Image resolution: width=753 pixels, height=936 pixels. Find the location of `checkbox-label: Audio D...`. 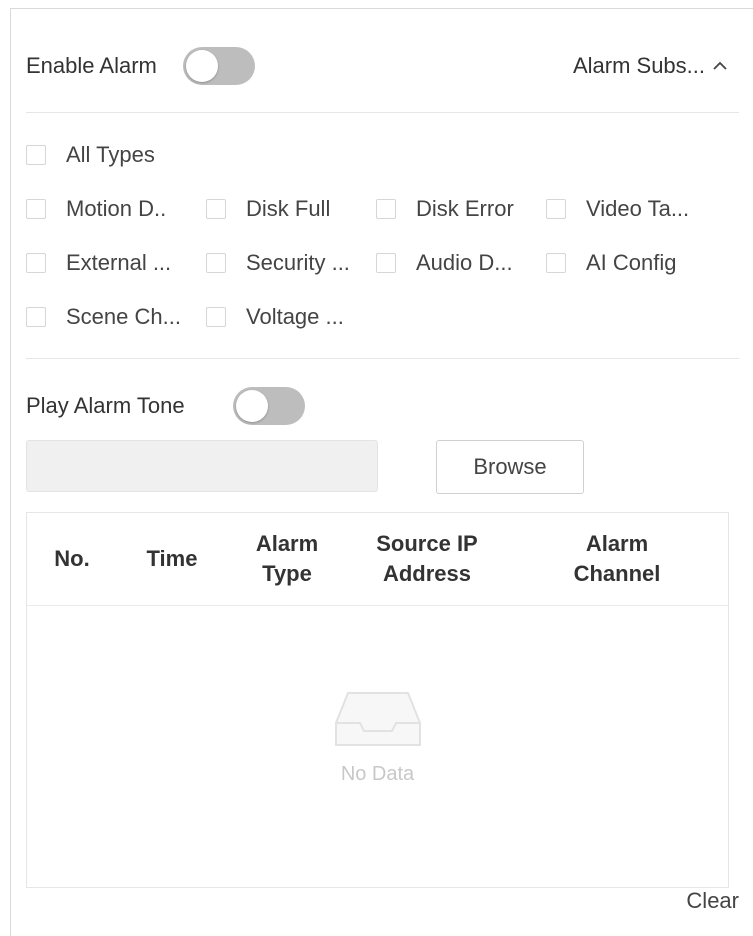

checkbox-label: Audio D... is located at coordinates (464, 262).